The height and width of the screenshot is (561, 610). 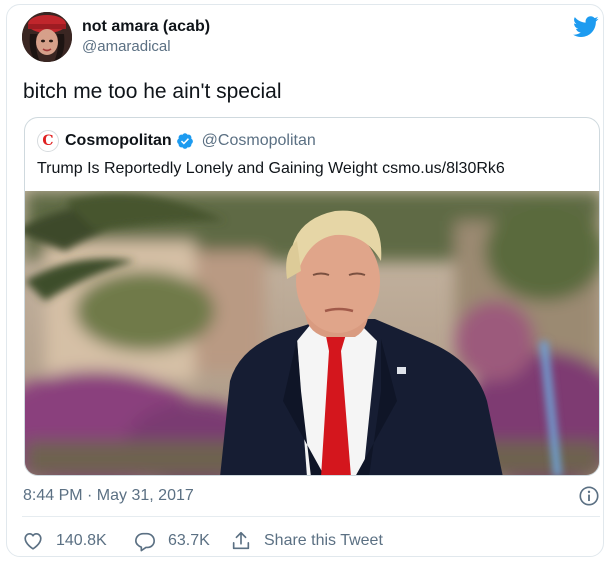 What do you see at coordinates (81, 540) in the screenshot?
I see `like-count: 140.8K` at bounding box center [81, 540].